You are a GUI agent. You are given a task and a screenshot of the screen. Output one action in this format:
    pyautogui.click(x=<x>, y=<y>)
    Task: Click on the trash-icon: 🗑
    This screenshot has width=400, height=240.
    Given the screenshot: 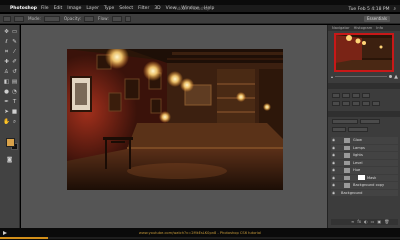 What is the action you would take?
    pyautogui.click(x=386, y=222)
    